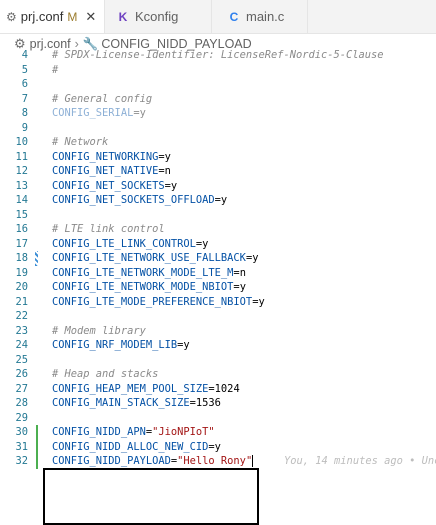 The image size is (436, 525). I want to click on code-line: 20 CONFIG_LTE_NETWORK_MODE_NBIOT=y, so click(218, 287).